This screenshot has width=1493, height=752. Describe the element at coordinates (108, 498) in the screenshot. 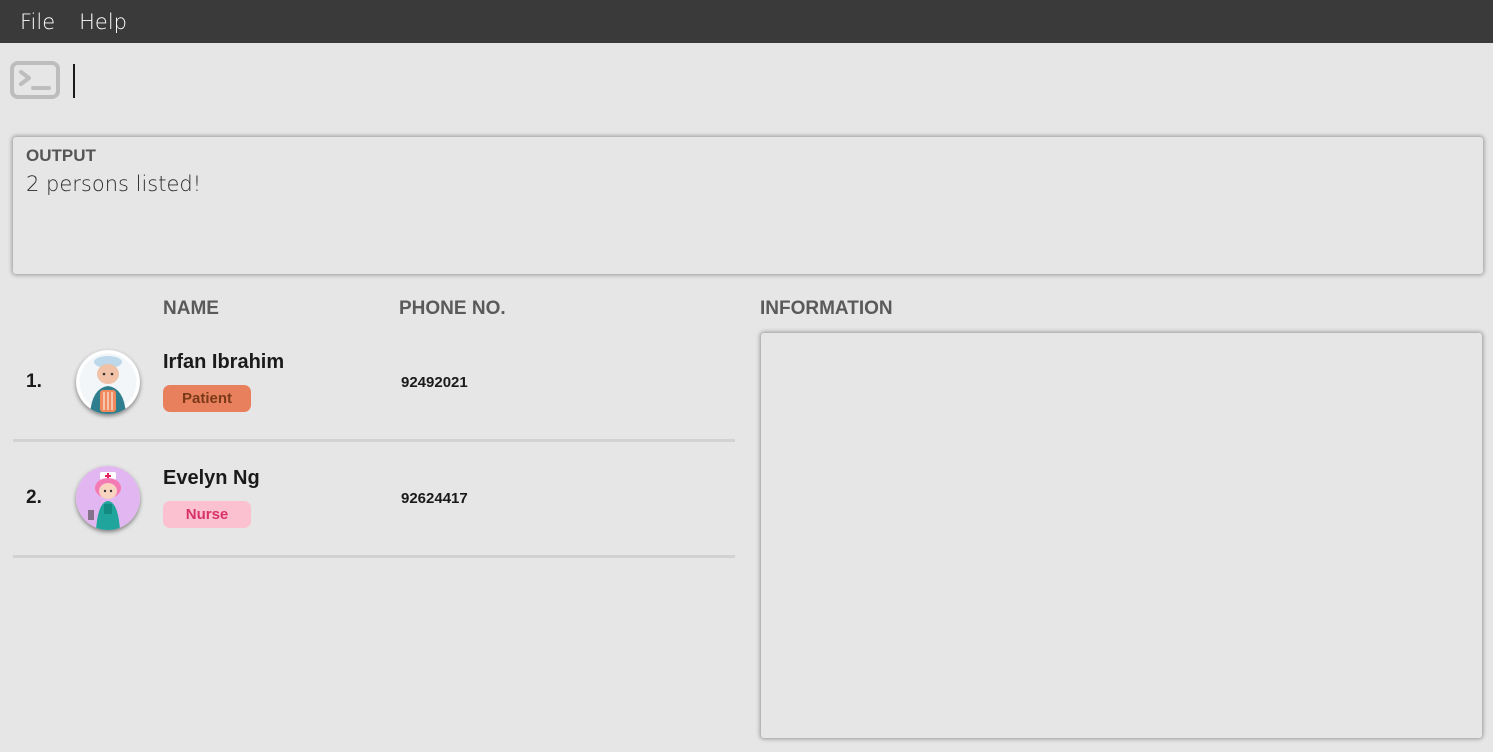

I see `nurse-avatar` at that location.